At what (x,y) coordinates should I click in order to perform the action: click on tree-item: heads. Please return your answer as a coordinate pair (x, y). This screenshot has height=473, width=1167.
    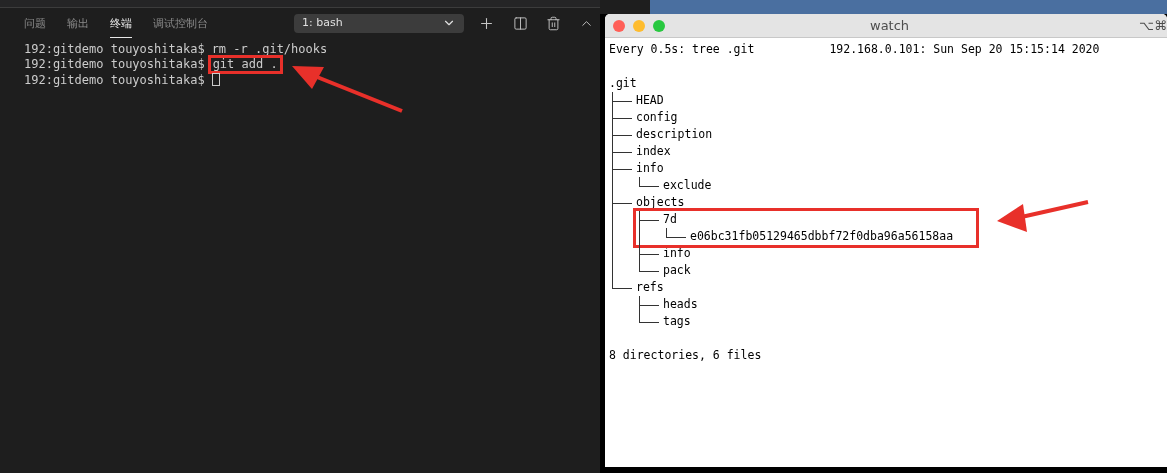
    Looking at the image, I should click on (680, 304).